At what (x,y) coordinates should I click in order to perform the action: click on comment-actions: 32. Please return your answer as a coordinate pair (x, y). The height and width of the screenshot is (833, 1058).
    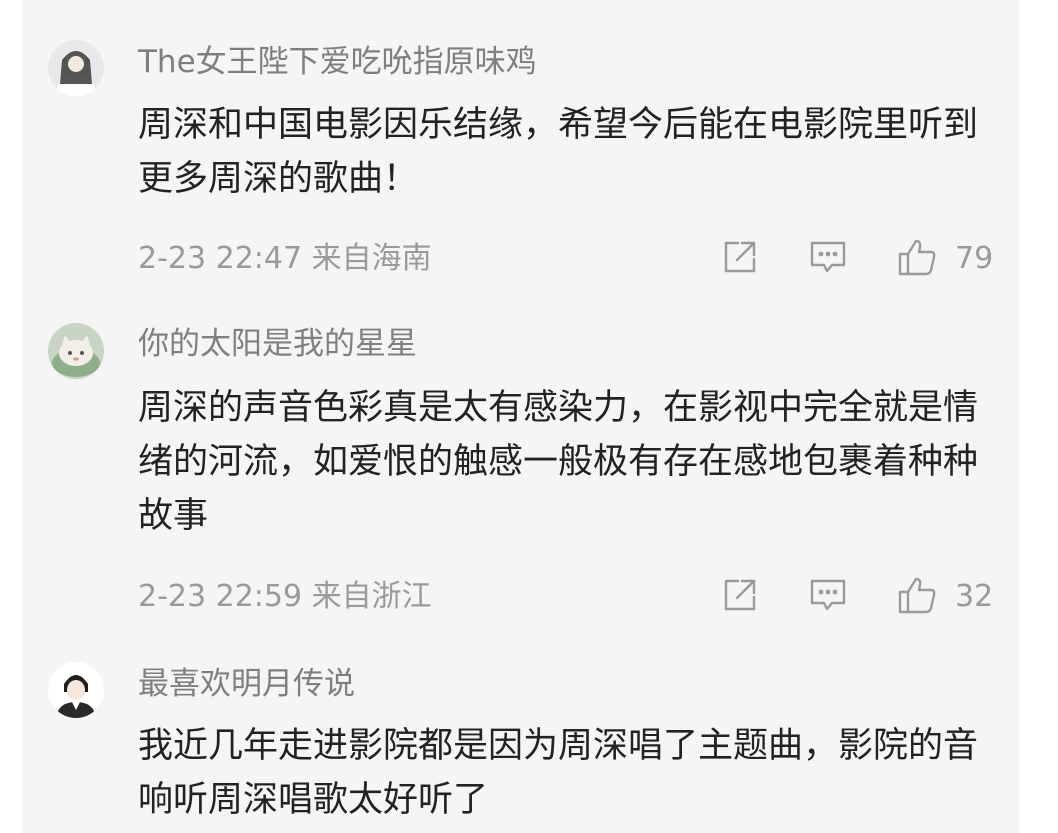
    Looking at the image, I should click on (520, 597).